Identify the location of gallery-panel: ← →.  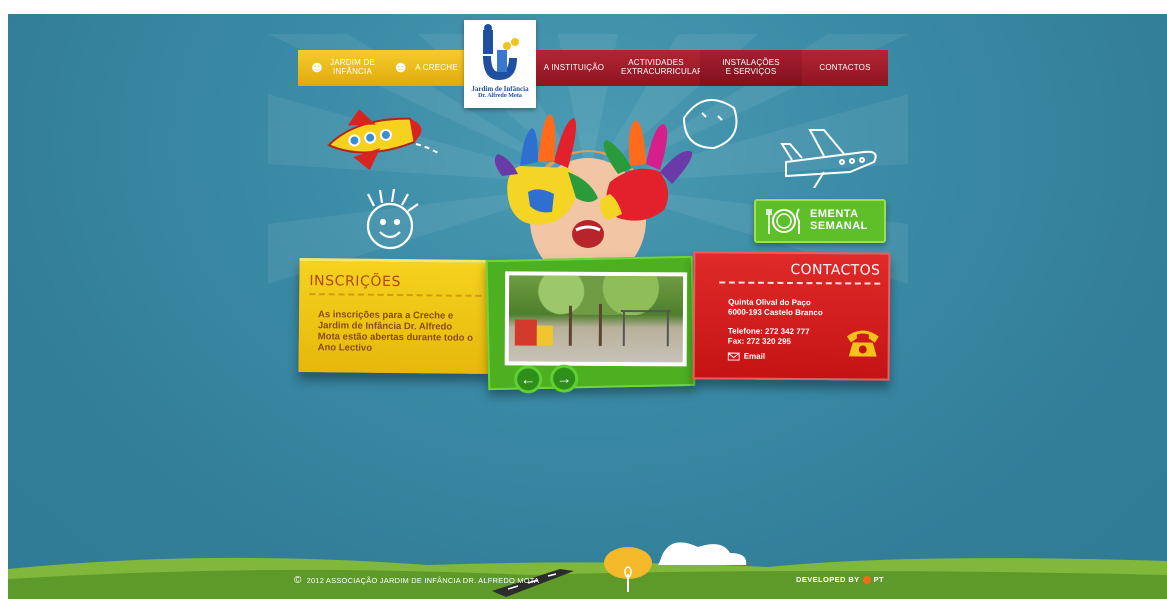
(590, 324).